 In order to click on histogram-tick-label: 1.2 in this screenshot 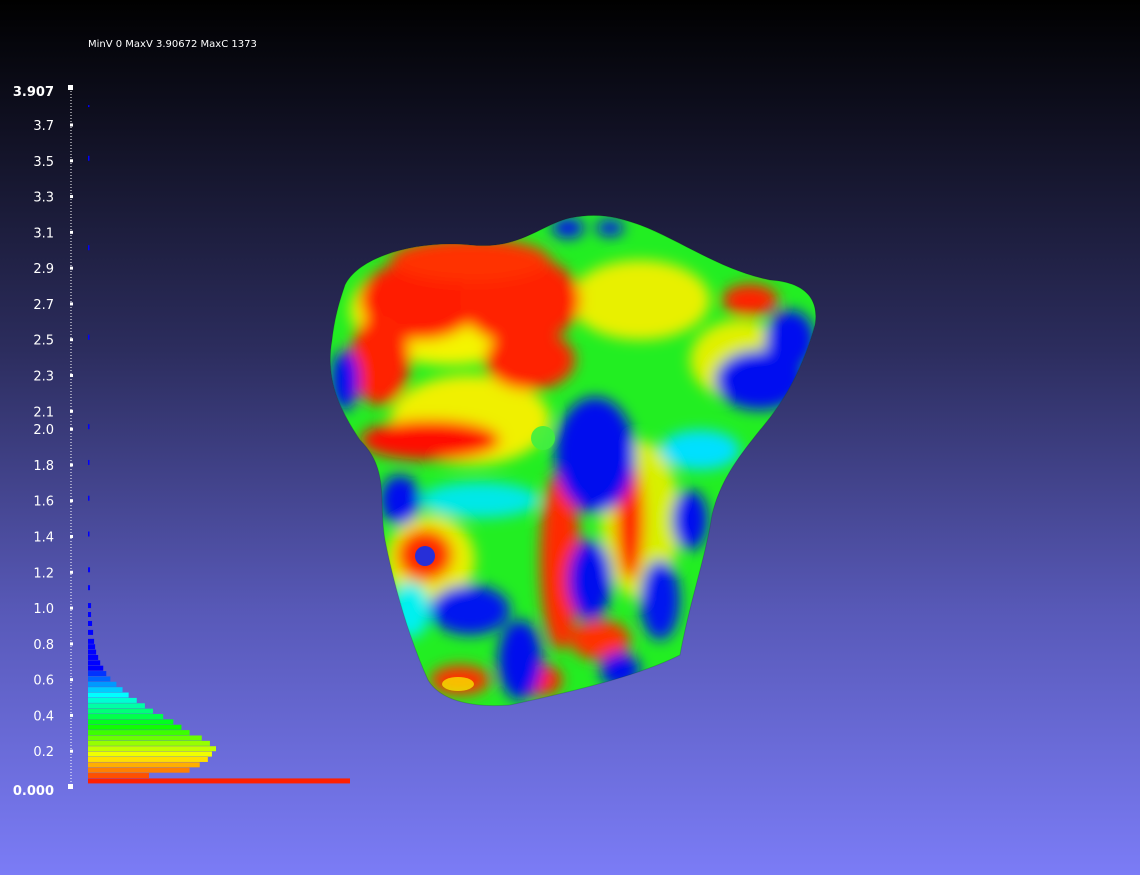, I will do `click(43, 573)`.